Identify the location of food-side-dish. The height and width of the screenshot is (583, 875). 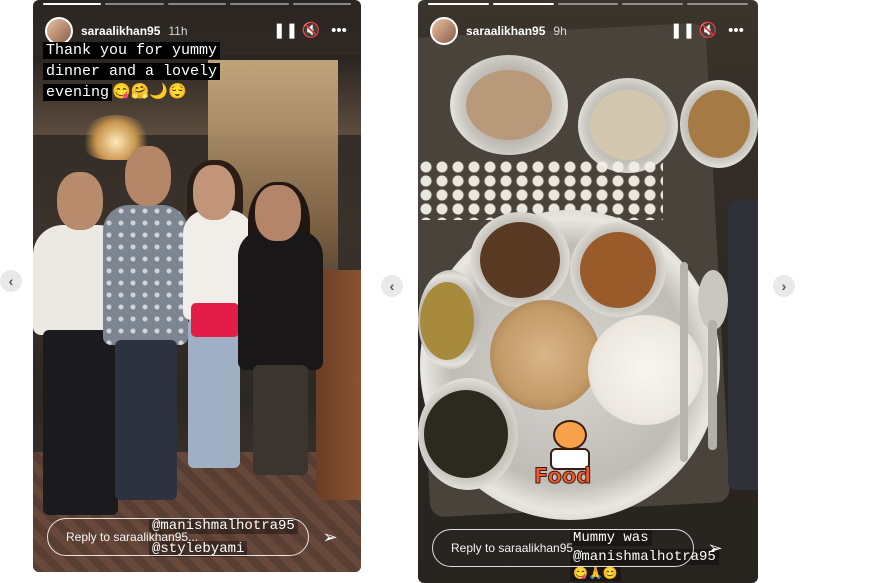
(719, 124).